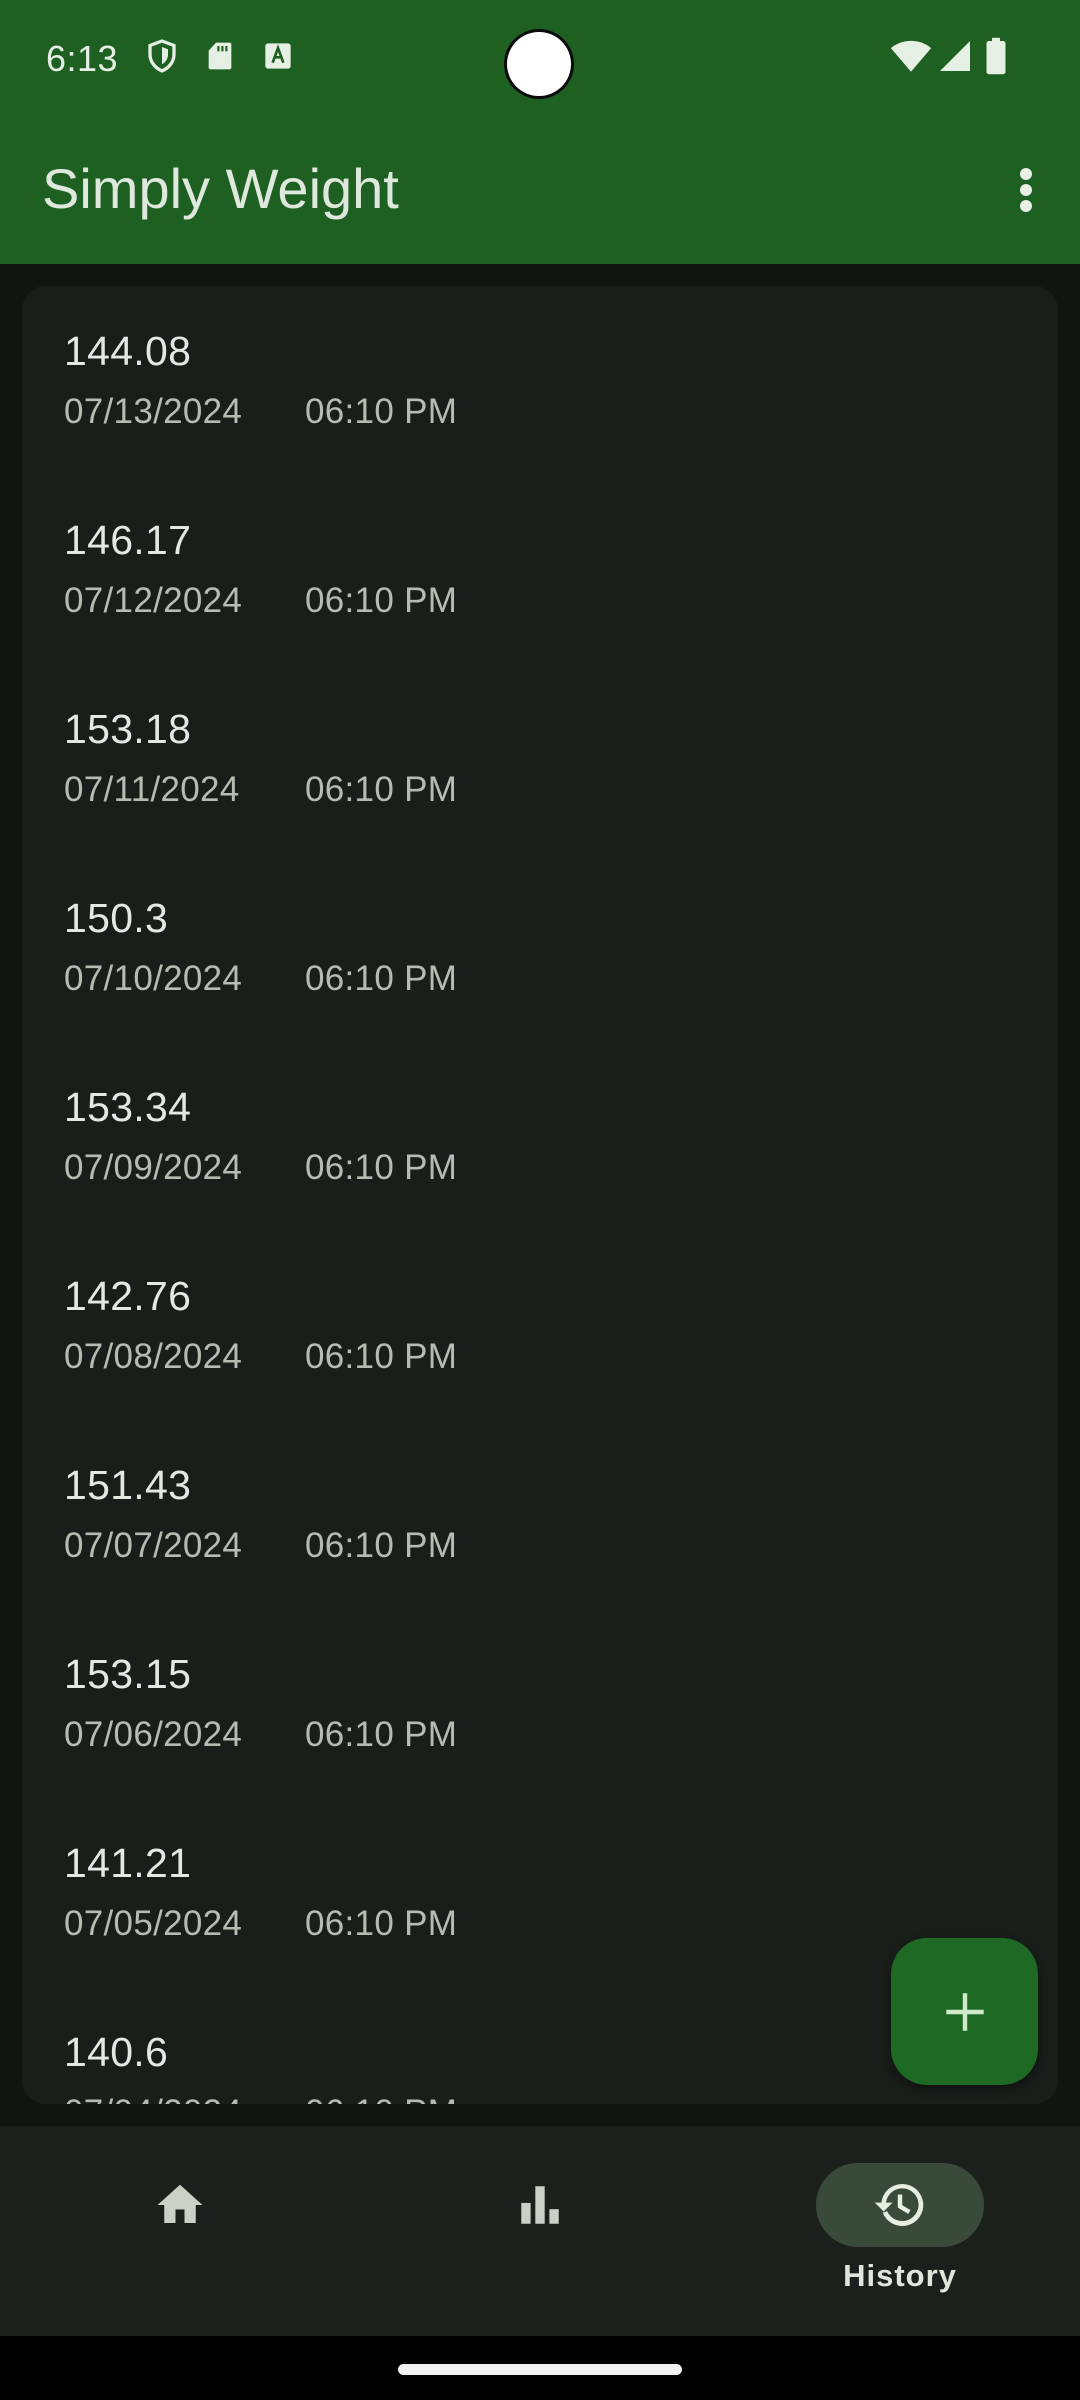 The height and width of the screenshot is (2400, 1080). What do you see at coordinates (540, 1514) in the screenshot?
I see `list-item: 151.43 07/07/2024 06:10 PM` at bounding box center [540, 1514].